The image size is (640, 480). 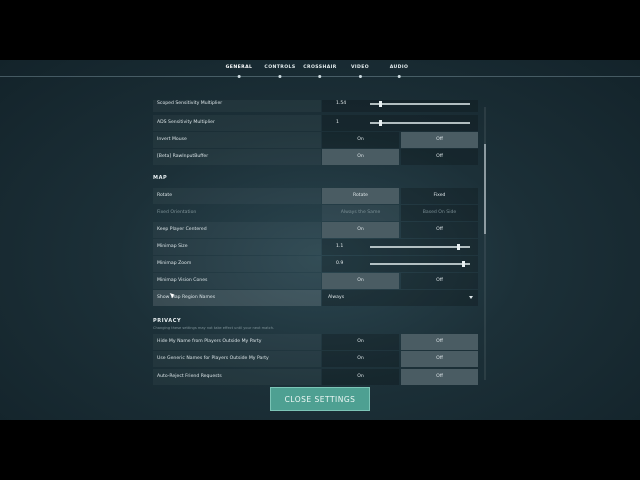 I want to click on dropdown-value: Always, so click(x=336, y=297).